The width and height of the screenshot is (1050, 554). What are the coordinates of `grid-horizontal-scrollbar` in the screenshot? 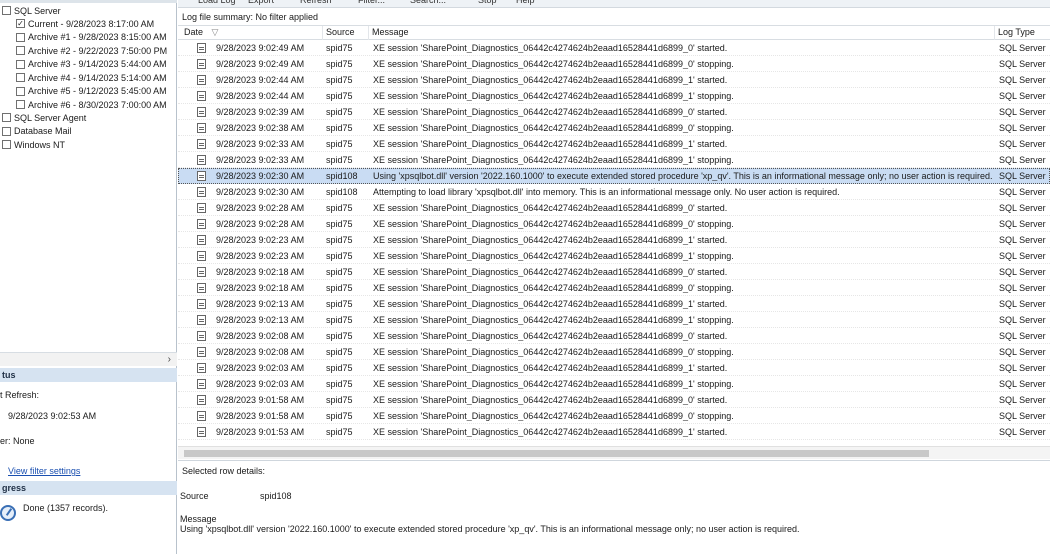 It's located at (614, 452).